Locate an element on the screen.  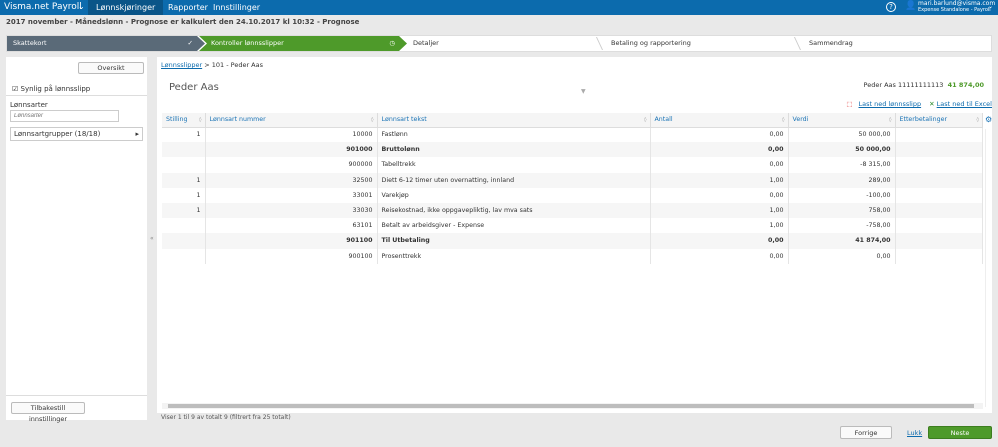
download-links: ⬚ Last ned lønnsslipp ✕ Last ned til Excel is located at coordinates (919, 104).